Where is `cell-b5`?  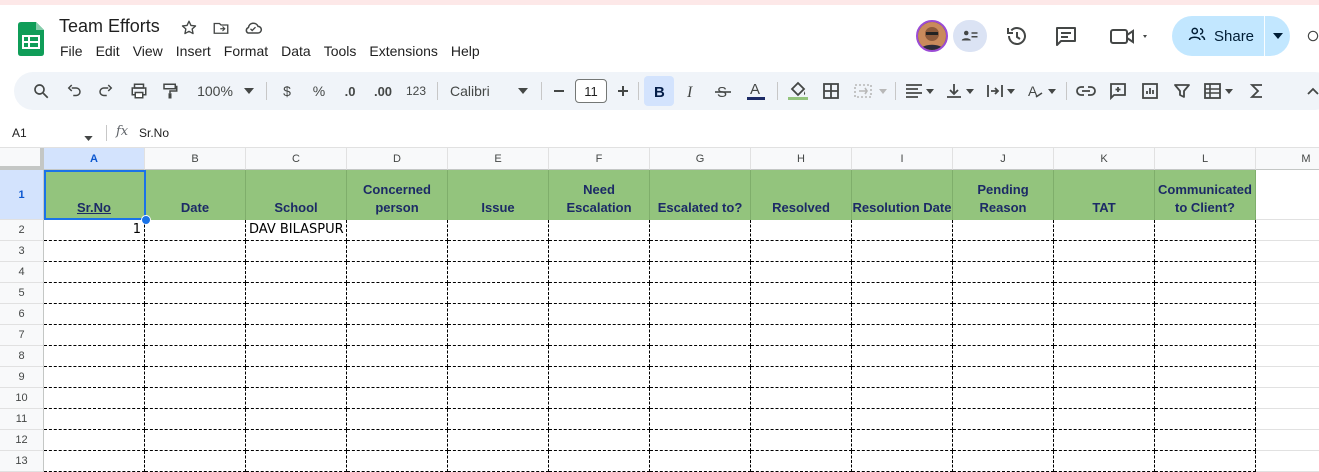 cell-b5 is located at coordinates (195, 293).